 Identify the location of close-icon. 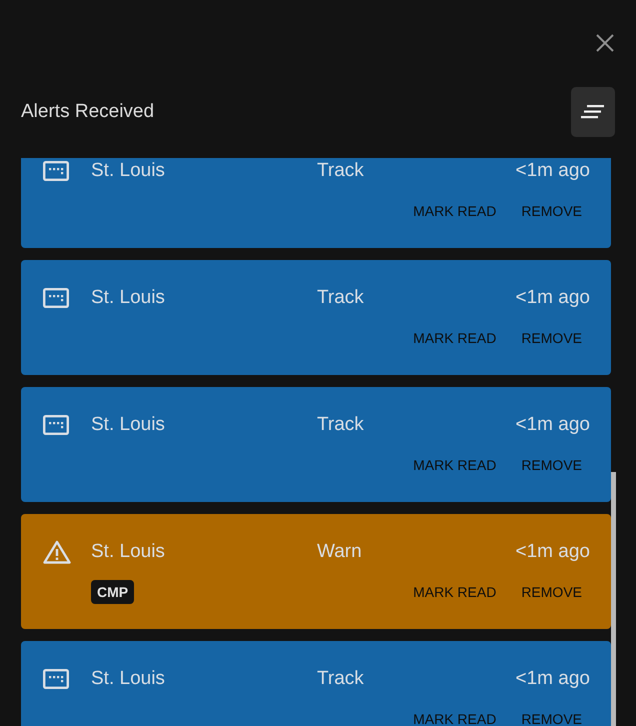
(605, 43).